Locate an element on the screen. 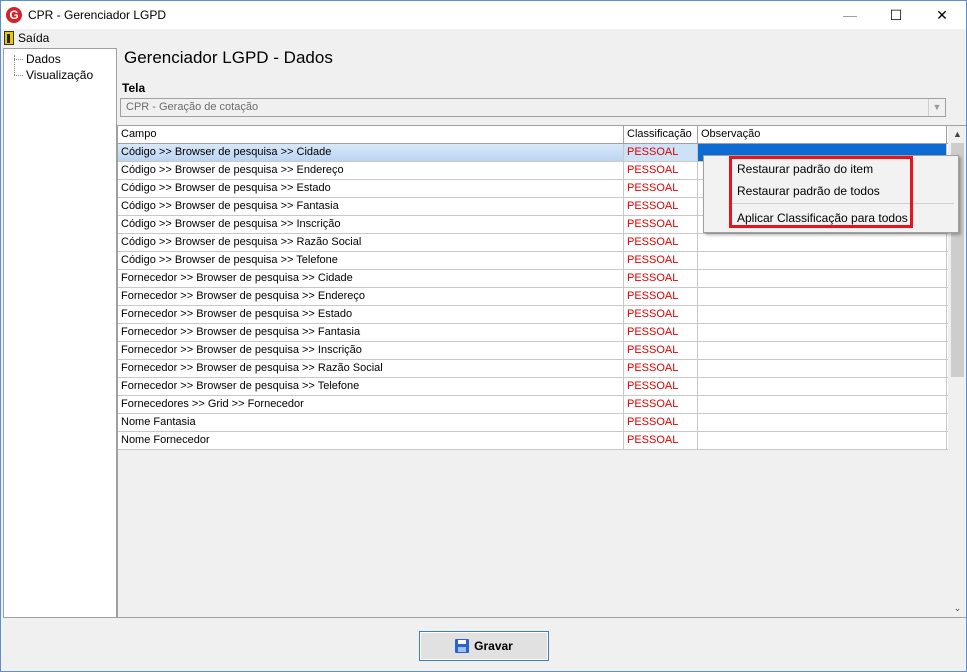  page-title: Gerenciador LGPD - Dados is located at coordinates (228, 57).